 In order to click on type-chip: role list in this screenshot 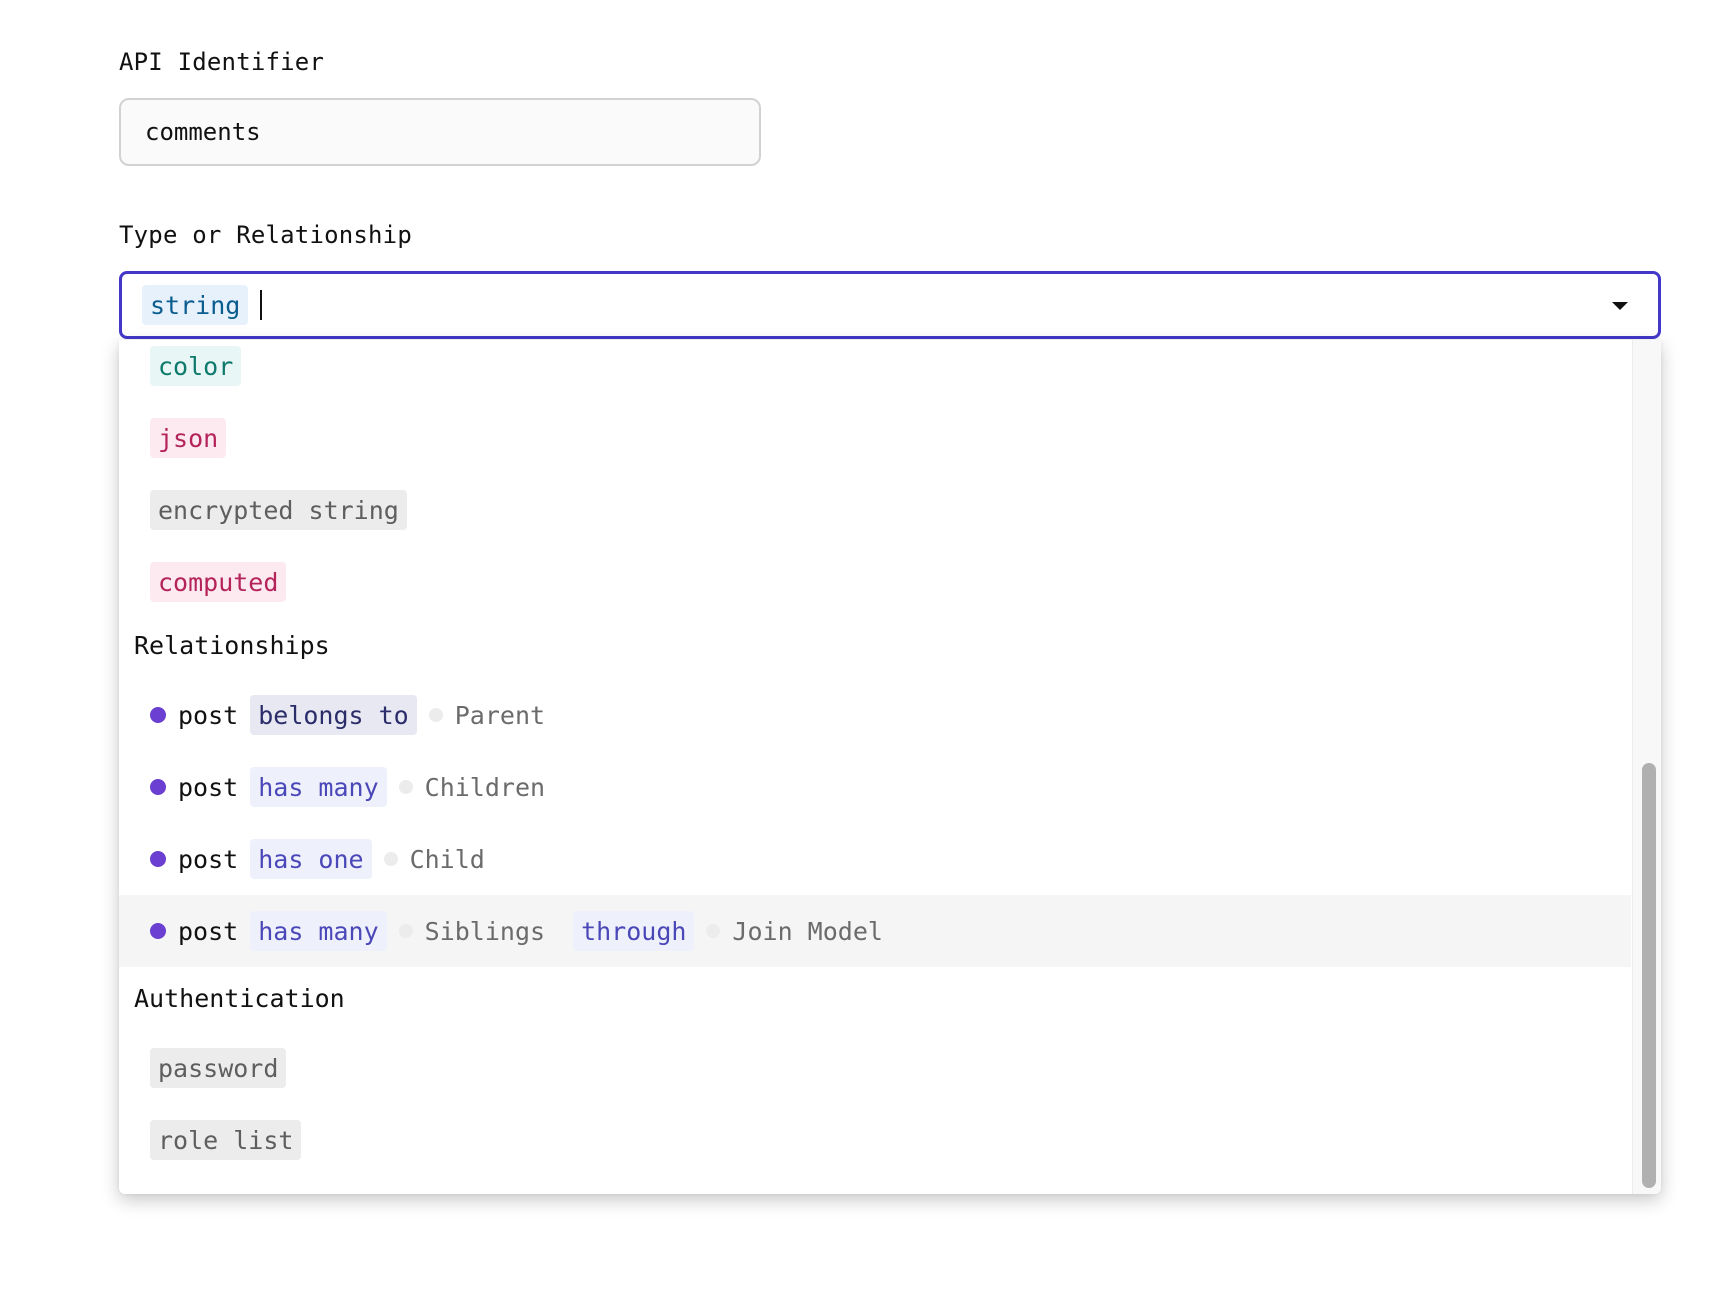, I will do `click(226, 1140)`.